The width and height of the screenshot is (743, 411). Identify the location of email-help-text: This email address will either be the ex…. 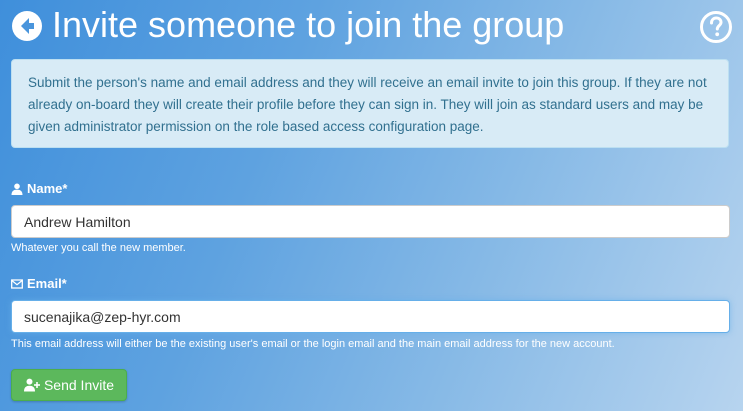
(313, 344).